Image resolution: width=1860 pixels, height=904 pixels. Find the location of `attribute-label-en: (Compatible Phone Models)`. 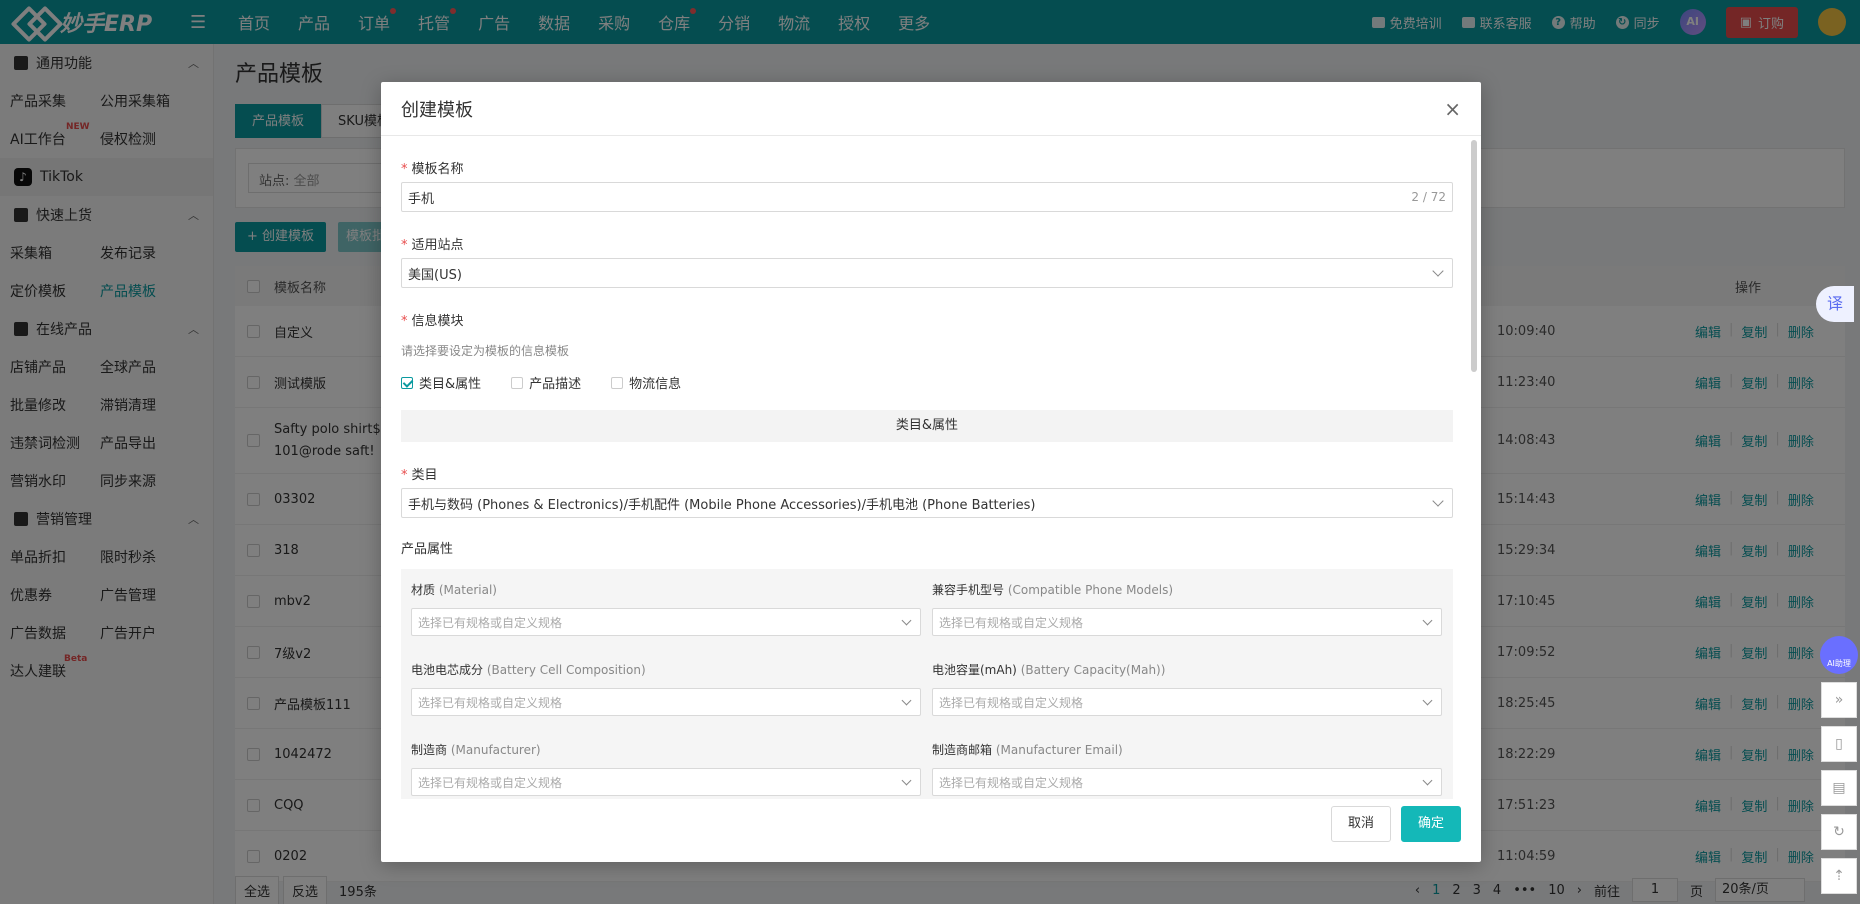

attribute-label-en: (Compatible Phone Models) is located at coordinates (1090, 590).